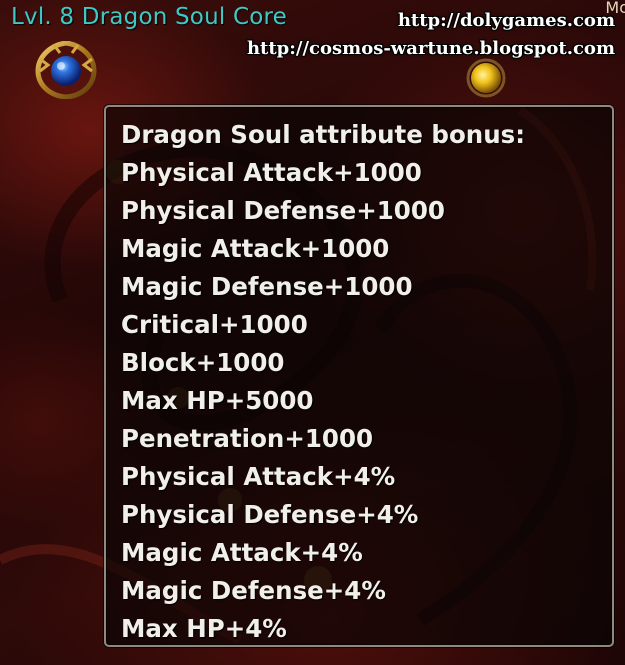 This screenshot has height=665, width=625. Describe the element at coordinates (242, 552) in the screenshot. I see `bonus-line-magic-attack-percent: Magic Attack+4%` at that location.